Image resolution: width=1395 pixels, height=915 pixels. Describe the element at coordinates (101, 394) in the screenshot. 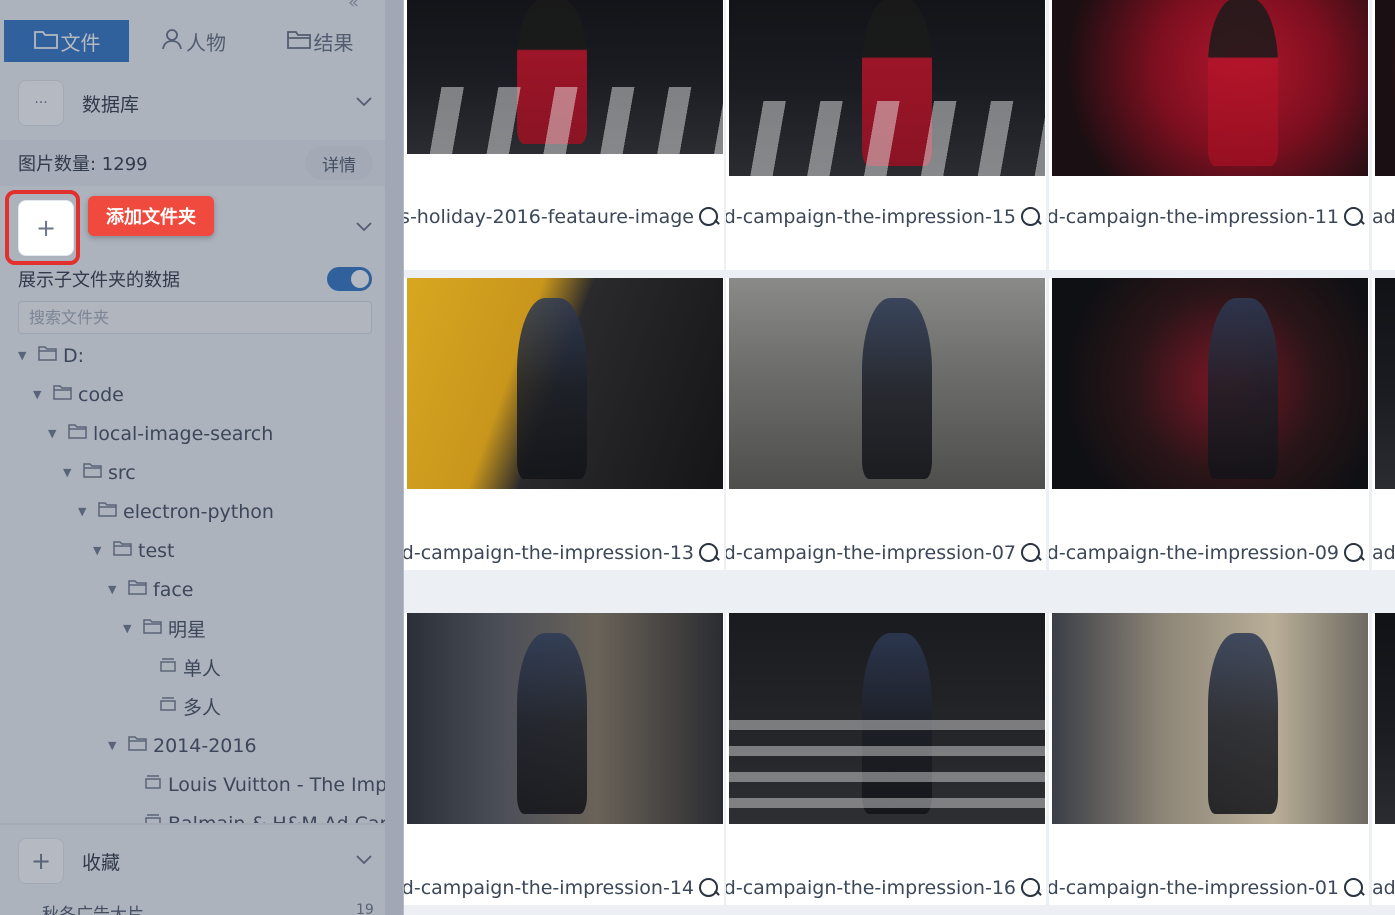

I see `tree-node-label: code` at that location.